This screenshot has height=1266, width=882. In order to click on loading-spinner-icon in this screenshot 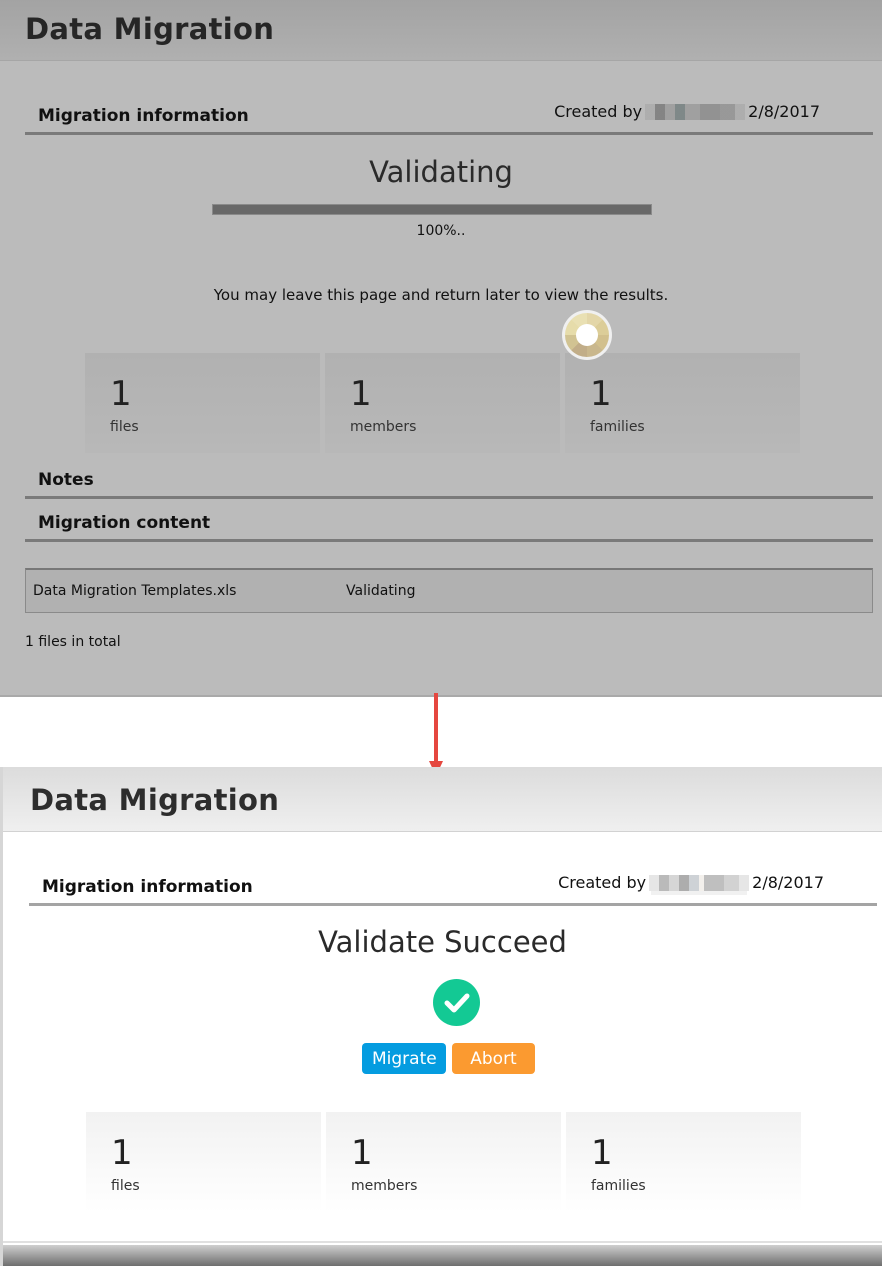, I will do `click(587, 335)`.